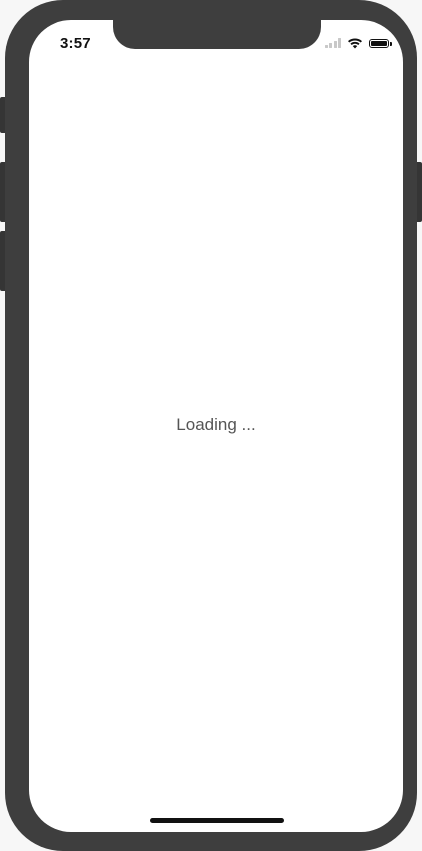 The width and height of the screenshot is (422, 851). I want to click on battery-icon, so click(380, 43).